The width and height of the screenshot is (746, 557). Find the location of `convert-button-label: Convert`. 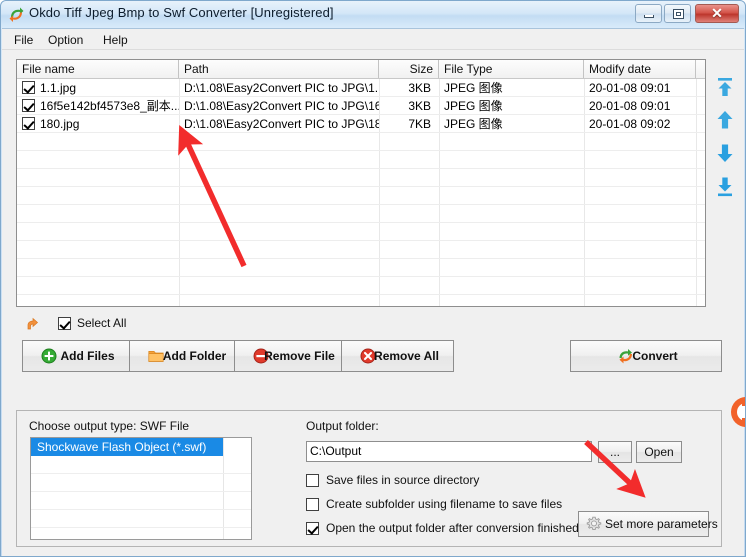

convert-button-label: Convert is located at coordinates (655, 356).